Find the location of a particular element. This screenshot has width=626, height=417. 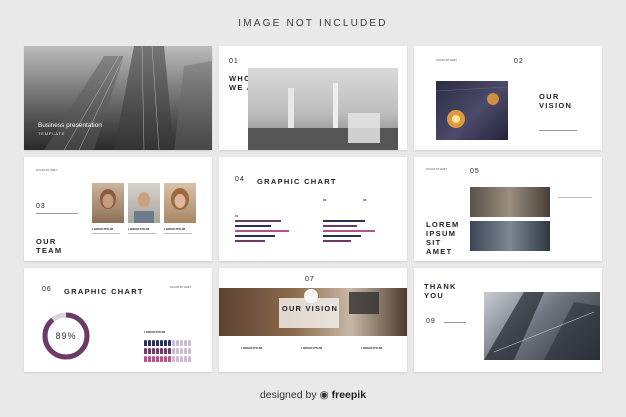

slide-6-rule is located at coordinates (575, 197).